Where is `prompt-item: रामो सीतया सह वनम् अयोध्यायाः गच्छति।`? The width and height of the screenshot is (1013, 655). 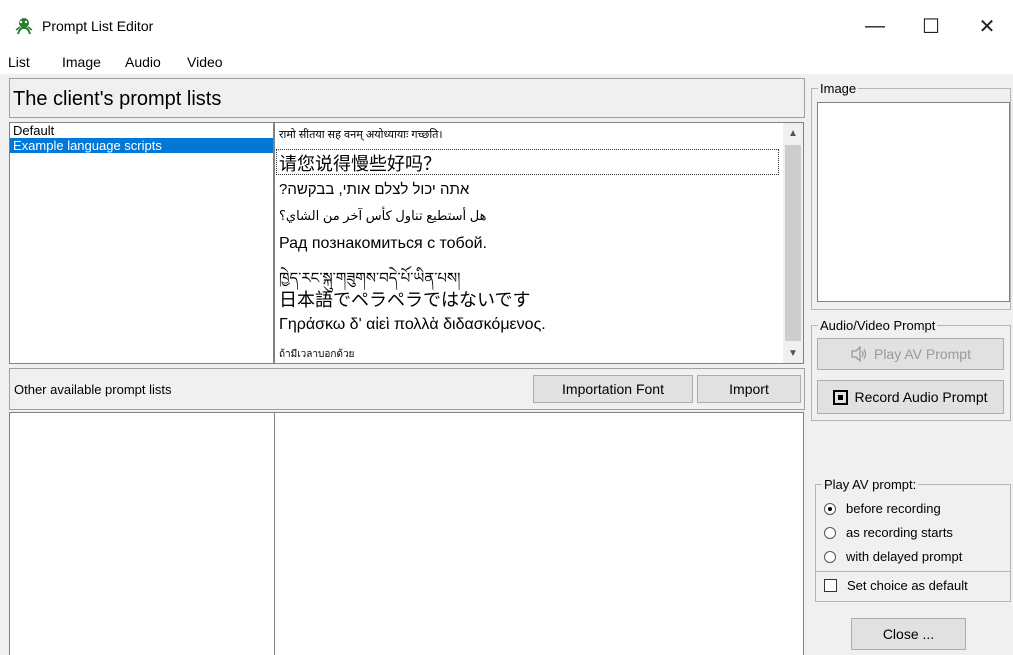 prompt-item: रामो सीतया सह वनम् अयोध्यायाः गच्छति। is located at coordinates (361, 134).